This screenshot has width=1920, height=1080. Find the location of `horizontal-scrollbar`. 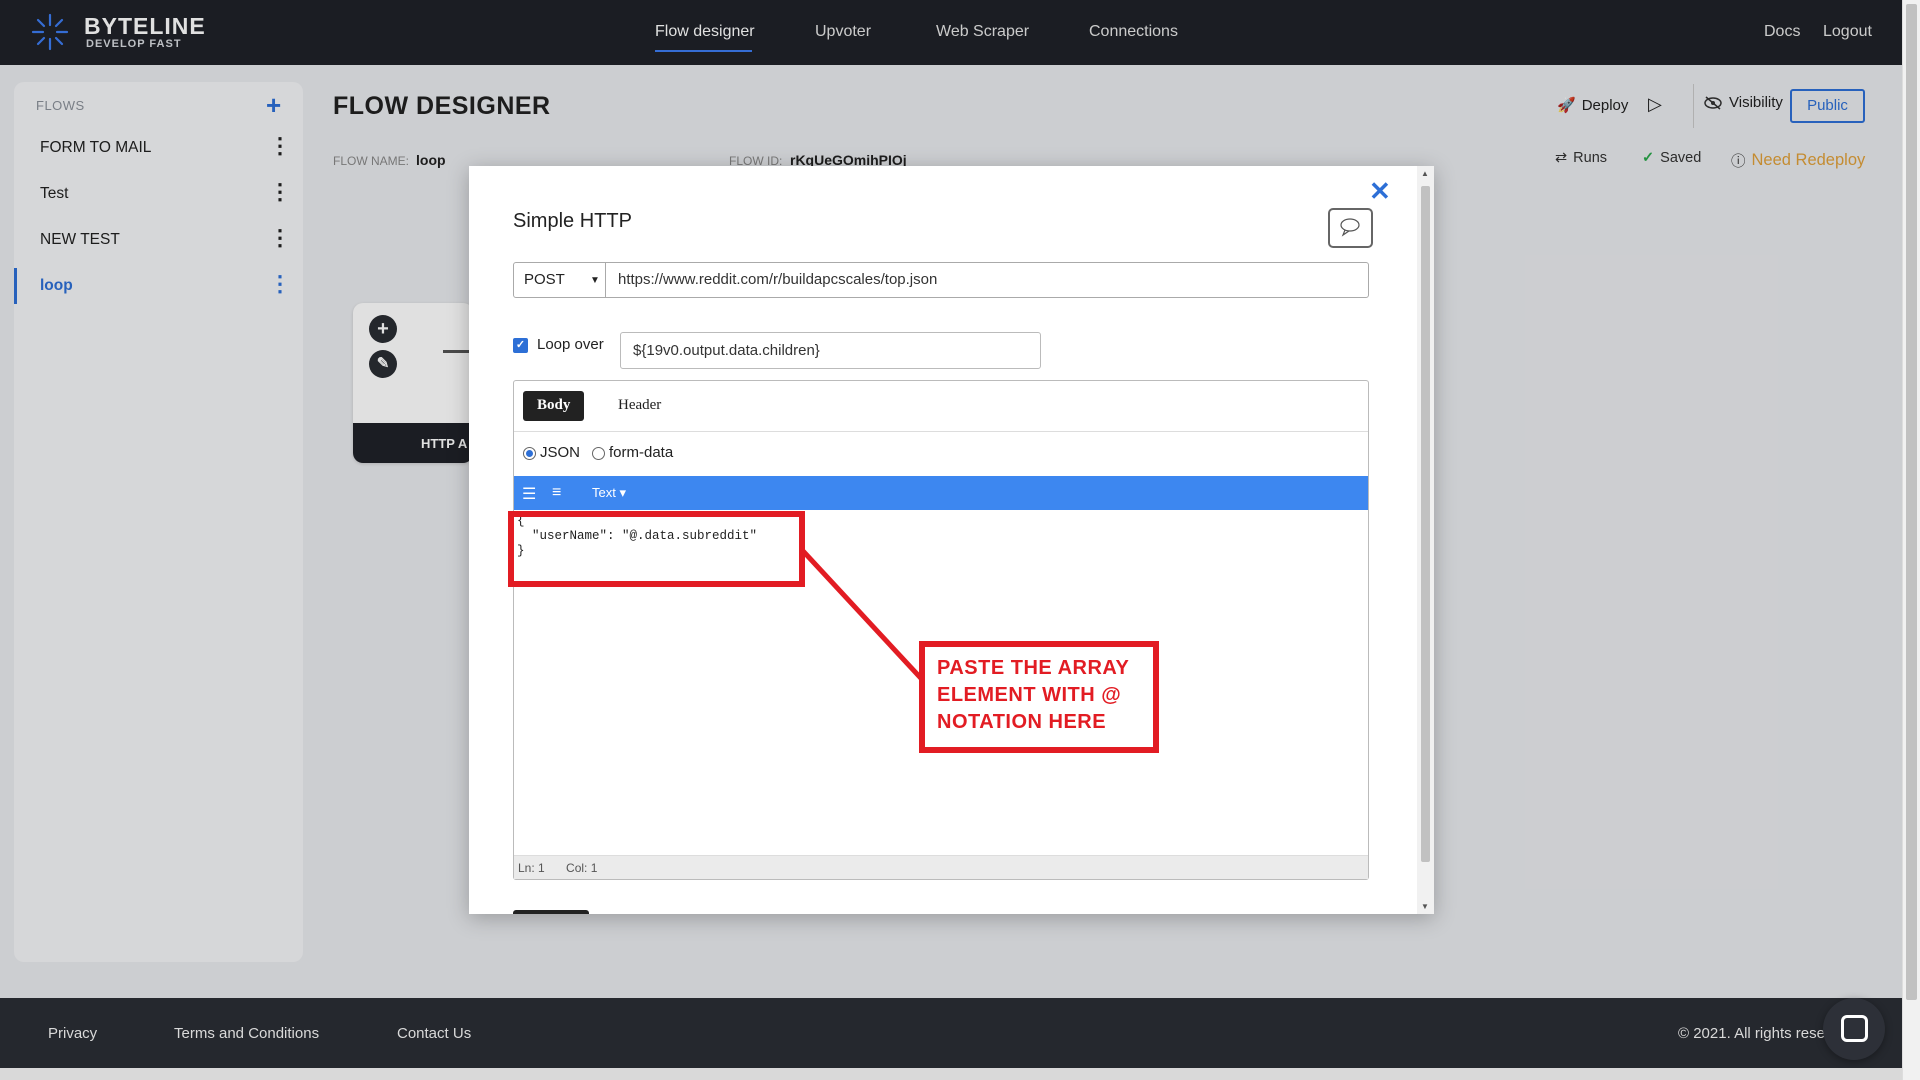

horizontal-scrollbar is located at coordinates (951, 1074).